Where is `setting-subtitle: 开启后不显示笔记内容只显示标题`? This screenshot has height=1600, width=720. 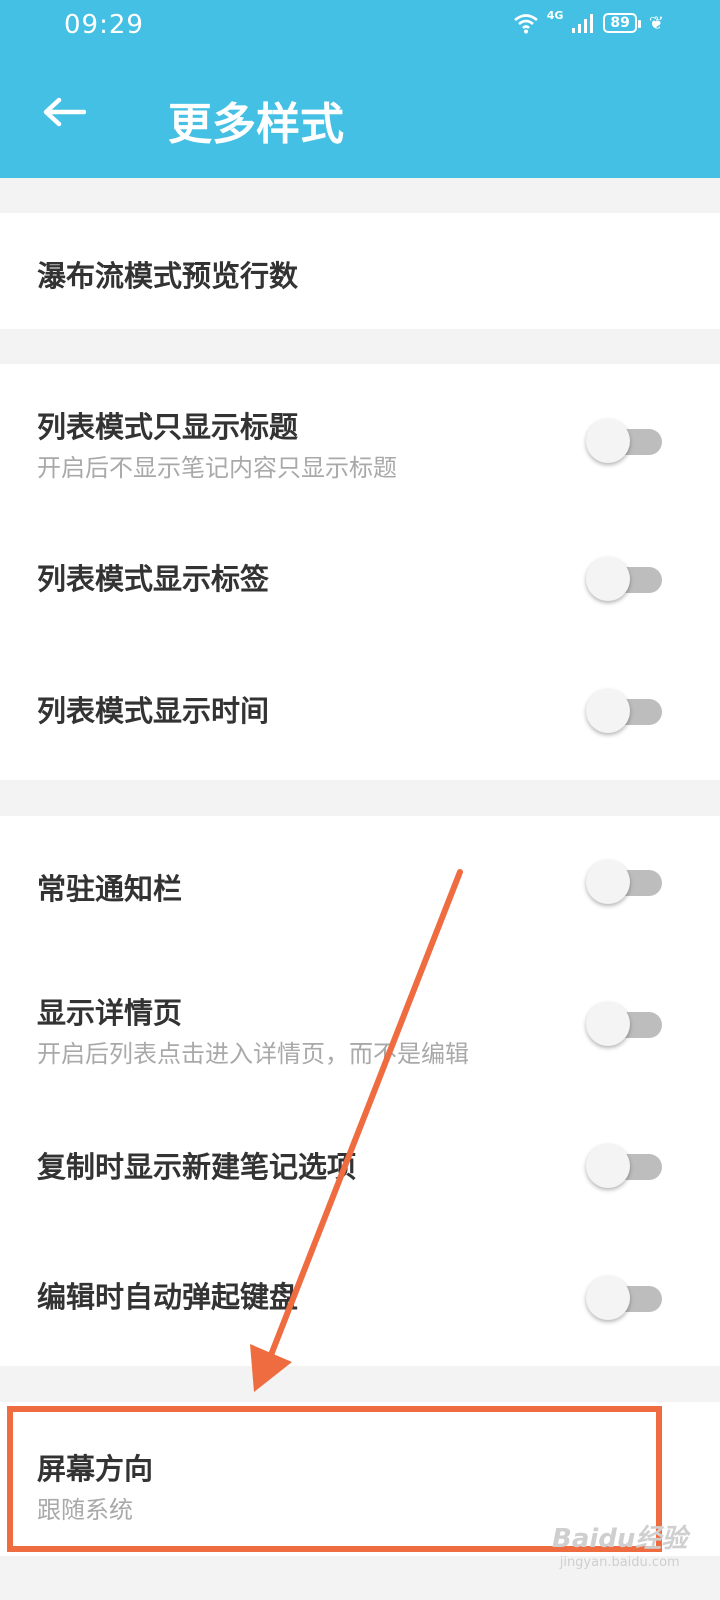
setting-subtitle: 开启后不显示笔记内容只显示标题 is located at coordinates (217, 468).